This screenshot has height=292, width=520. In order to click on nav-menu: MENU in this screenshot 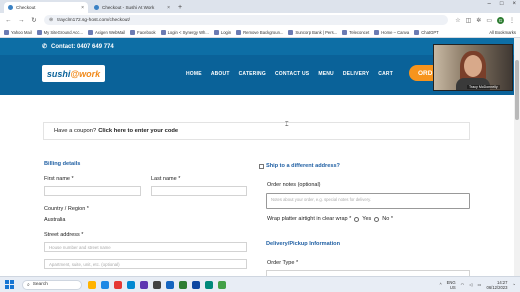, I will do `click(326, 74)`.